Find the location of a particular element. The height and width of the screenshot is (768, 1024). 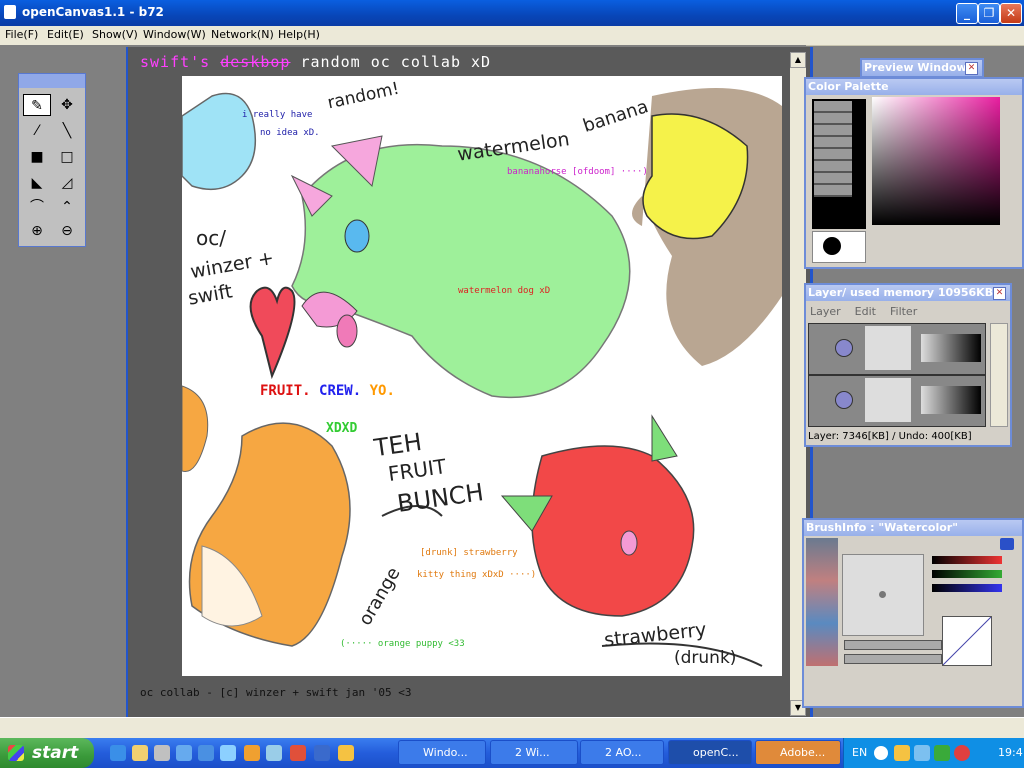

note-kitty: kitty thing xDxD ····) is located at coordinates (477, 575).